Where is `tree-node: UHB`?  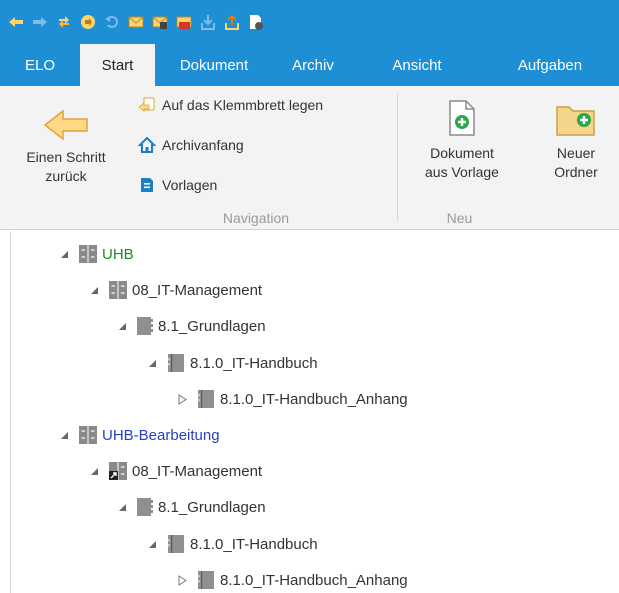 tree-node: UHB is located at coordinates (96, 254).